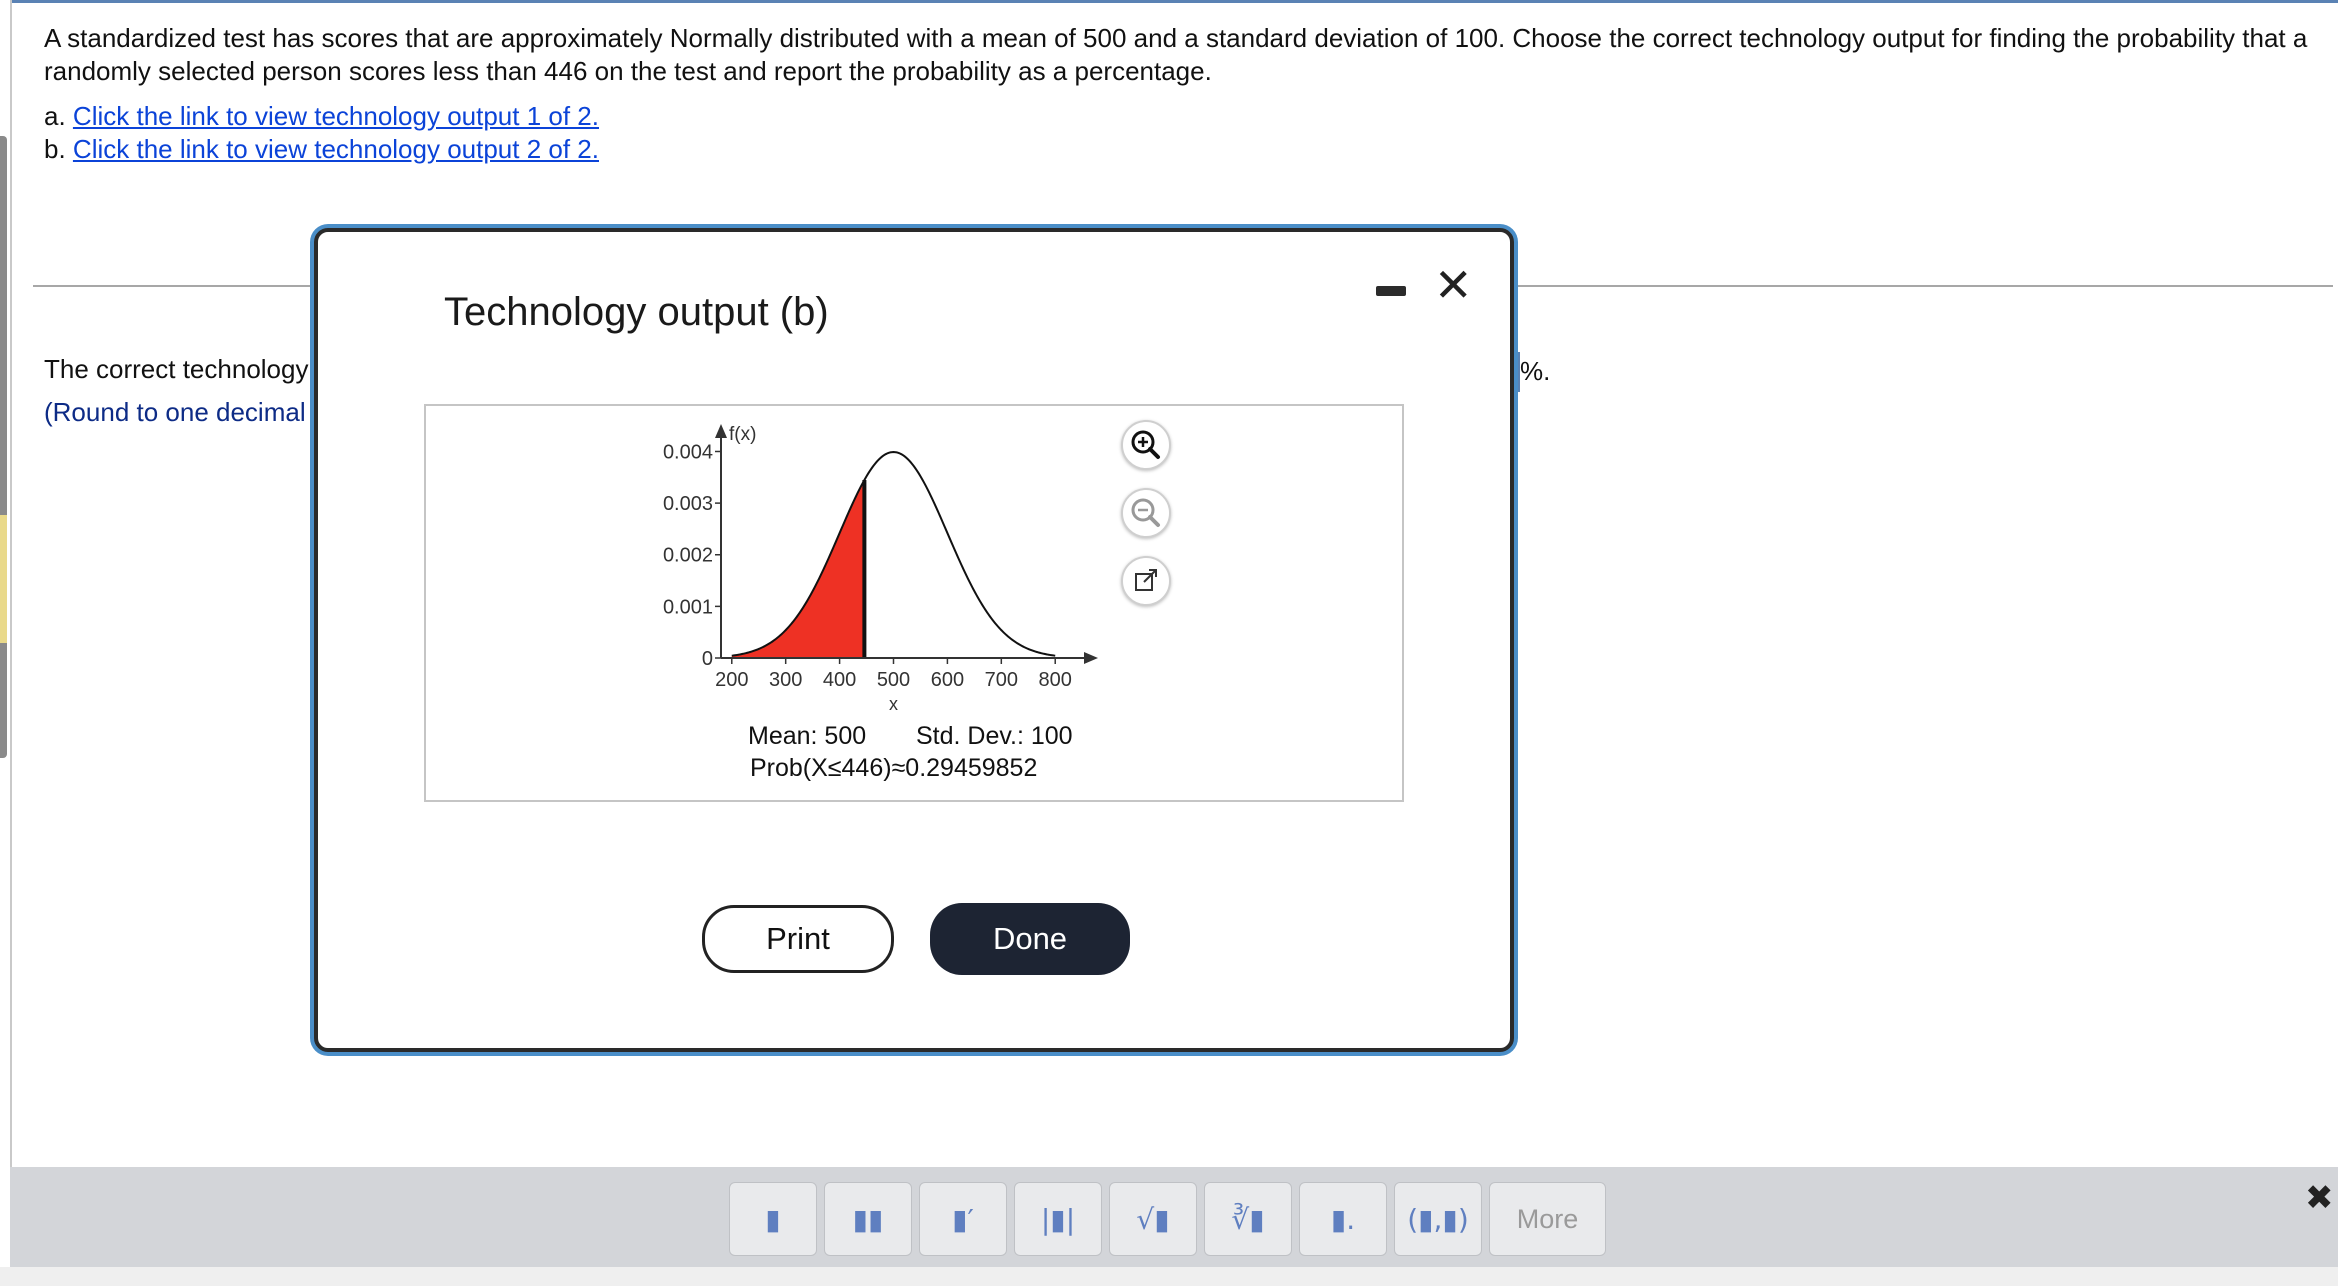 This screenshot has height=1286, width=2338. What do you see at coordinates (636, 312) in the screenshot?
I see `modal-title: Technology output (b)` at bounding box center [636, 312].